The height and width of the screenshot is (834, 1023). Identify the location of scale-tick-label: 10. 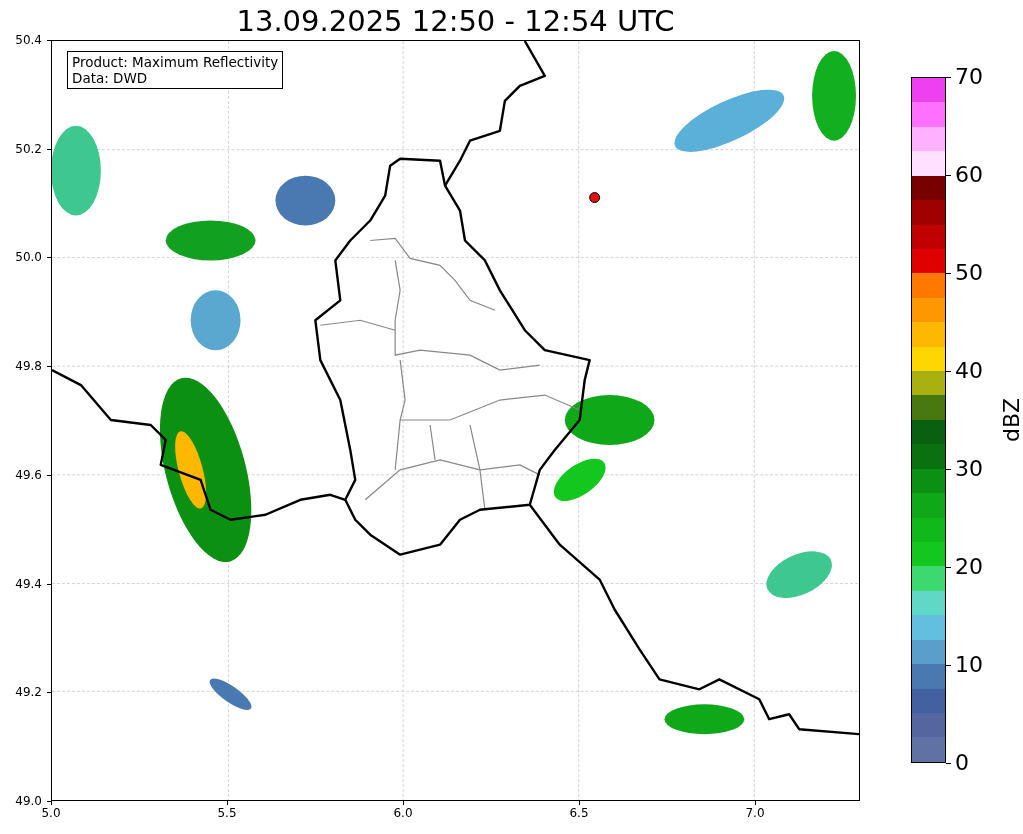
(969, 665).